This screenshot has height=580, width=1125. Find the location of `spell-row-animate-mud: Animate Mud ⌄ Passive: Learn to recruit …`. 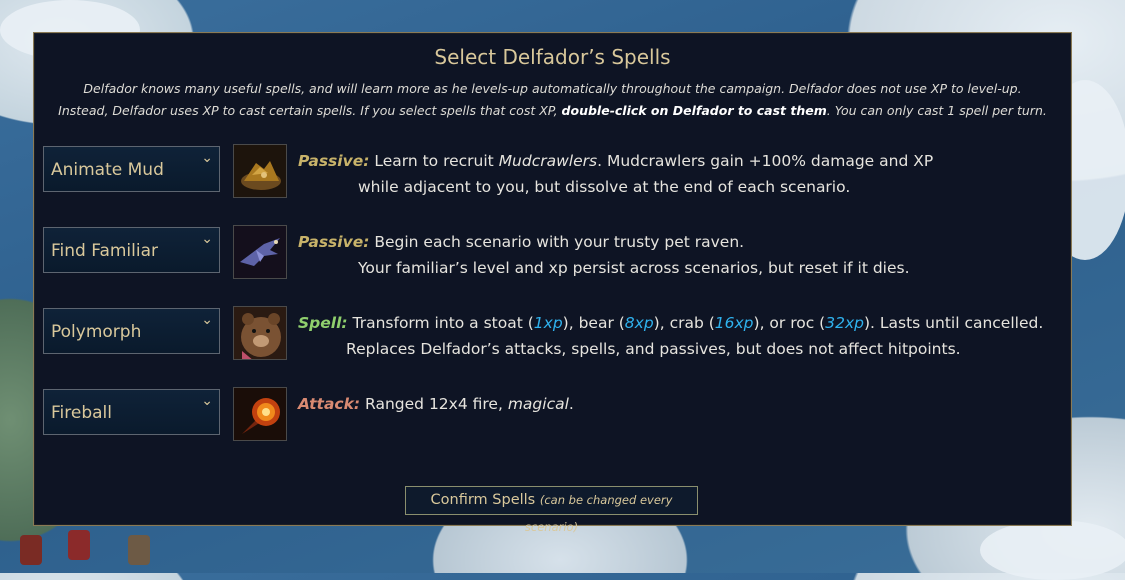

spell-row-animate-mud: Animate Mud ⌄ Passive: Learn to recruit … is located at coordinates (548, 172).